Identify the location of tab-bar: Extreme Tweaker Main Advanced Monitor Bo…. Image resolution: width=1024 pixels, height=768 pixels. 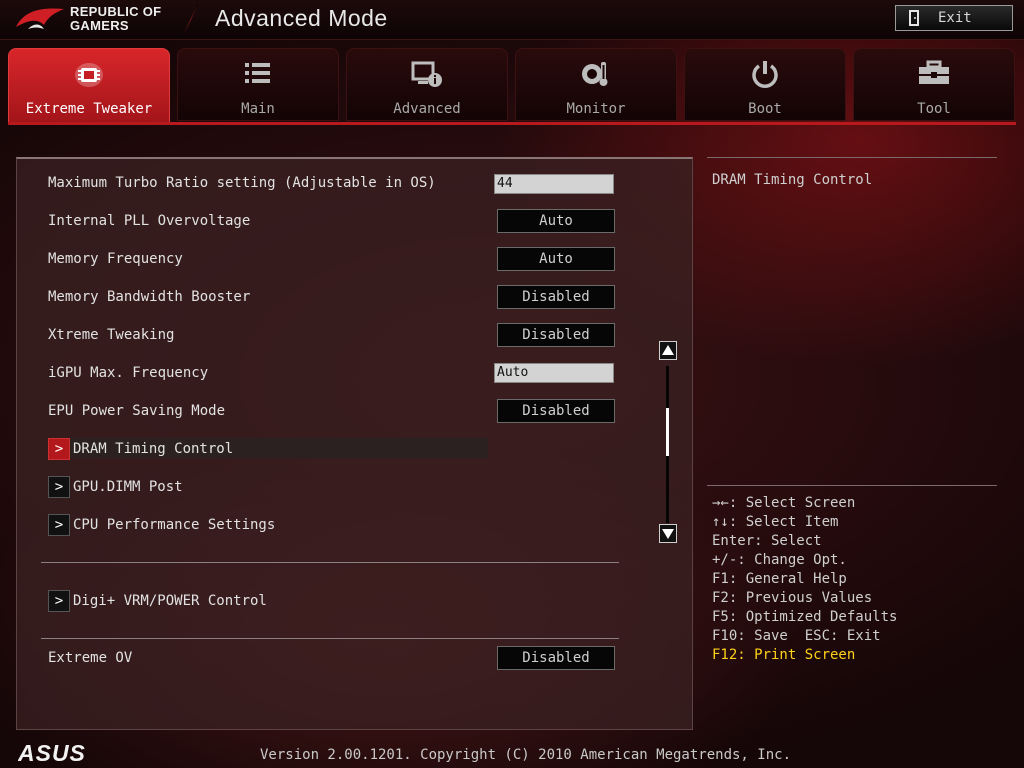
(512, 85).